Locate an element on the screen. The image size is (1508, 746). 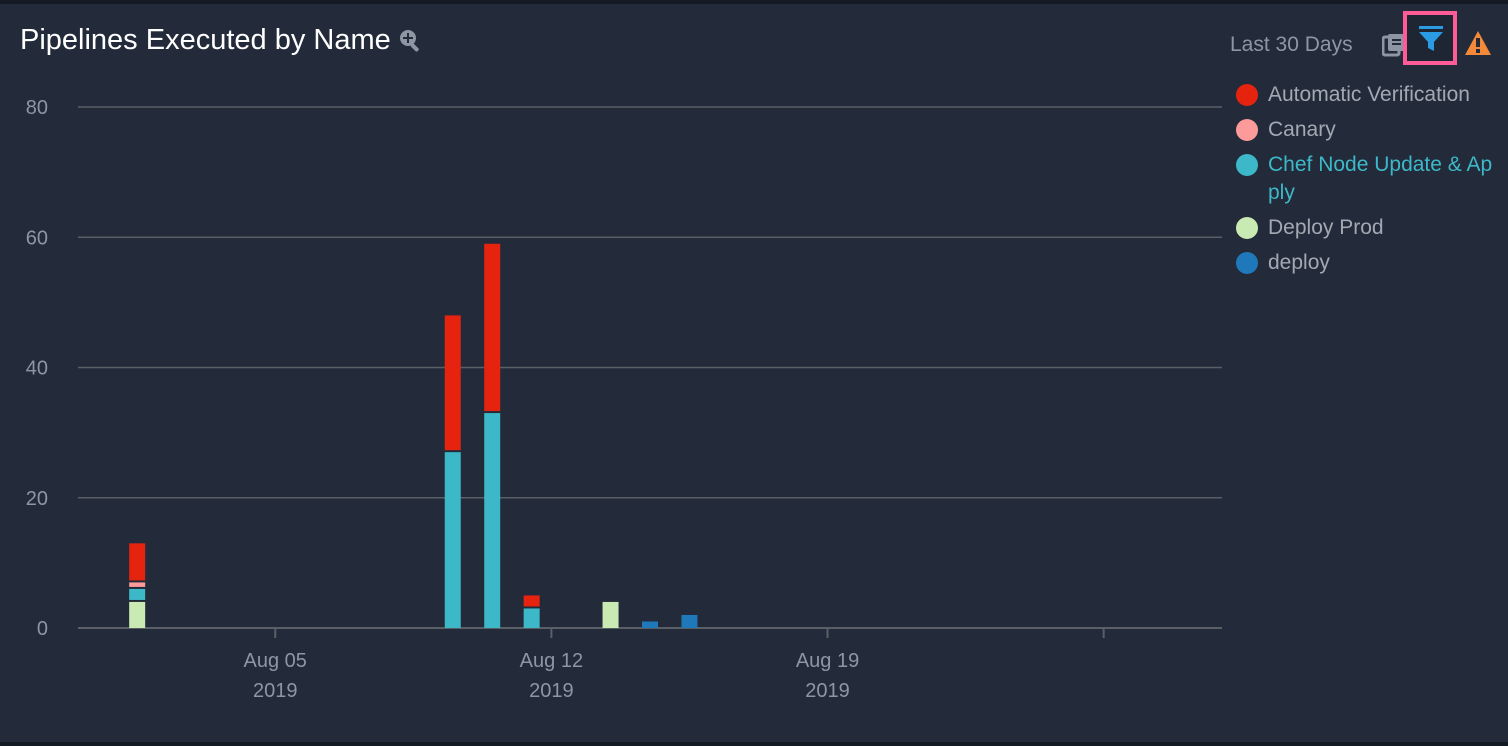
y-tick-label: 40 is located at coordinates (37, 369).